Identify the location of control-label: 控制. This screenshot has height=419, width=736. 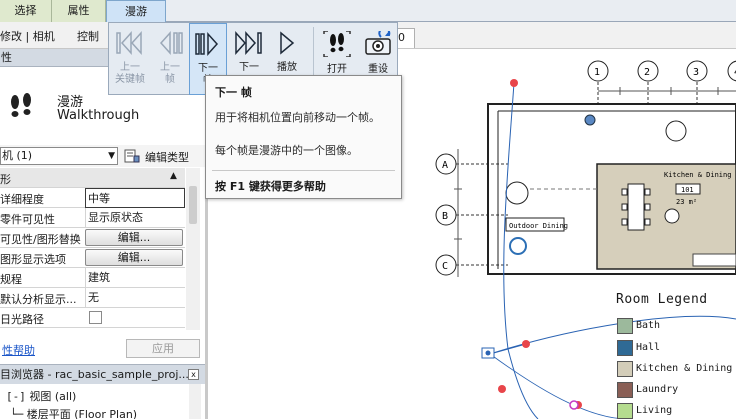
(88, 36).